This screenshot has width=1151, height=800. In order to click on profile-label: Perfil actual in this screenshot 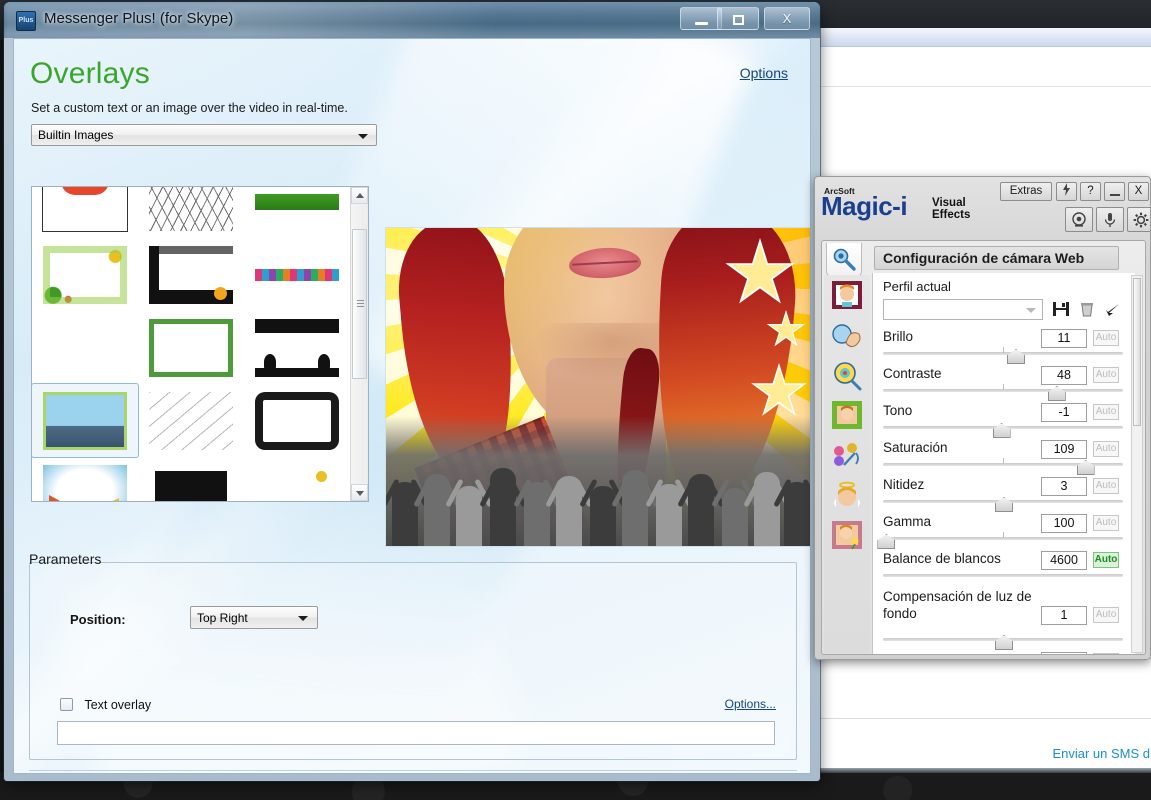, I will do `click(917, 286)`.